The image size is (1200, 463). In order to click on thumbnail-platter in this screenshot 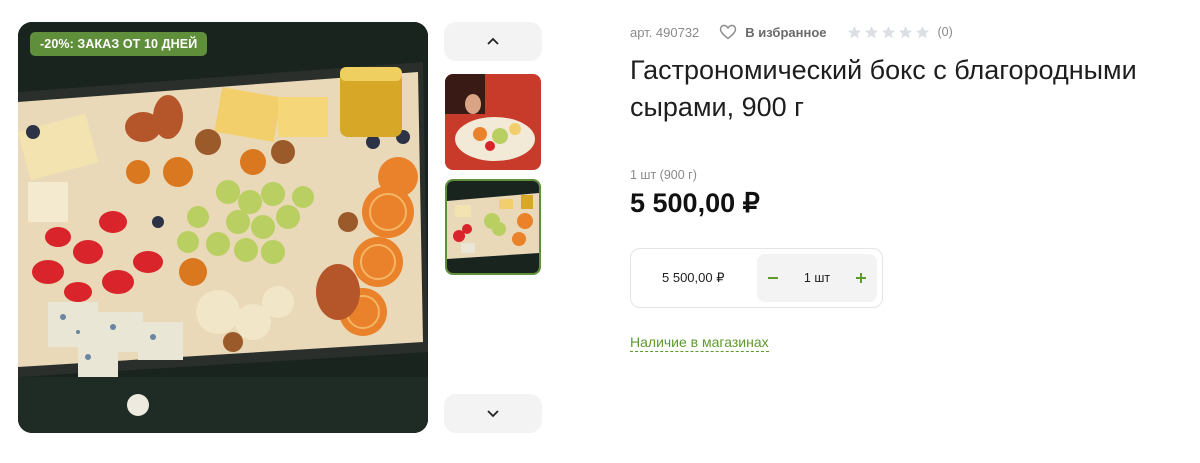, I will do `click(493, 227)`.